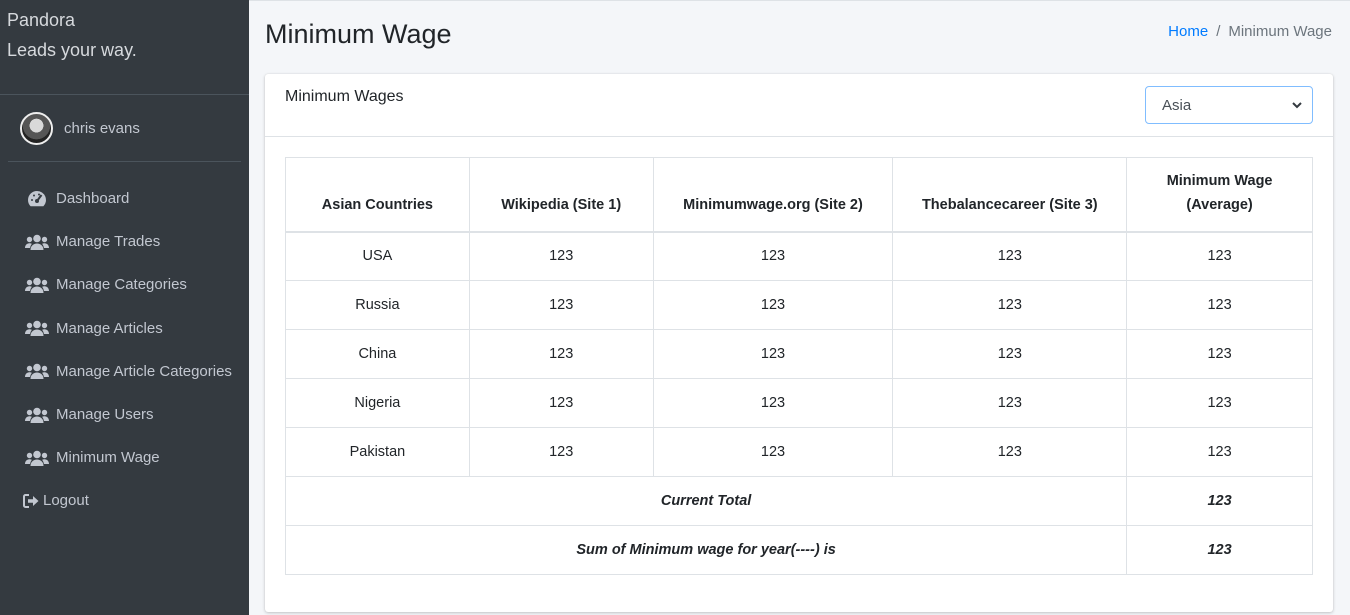 The width and height of the screenshot is (1350, 615). Describe the element at coordinates (358, 34) in the screenshot. I see `page-title: Minimum Wage` at that location.